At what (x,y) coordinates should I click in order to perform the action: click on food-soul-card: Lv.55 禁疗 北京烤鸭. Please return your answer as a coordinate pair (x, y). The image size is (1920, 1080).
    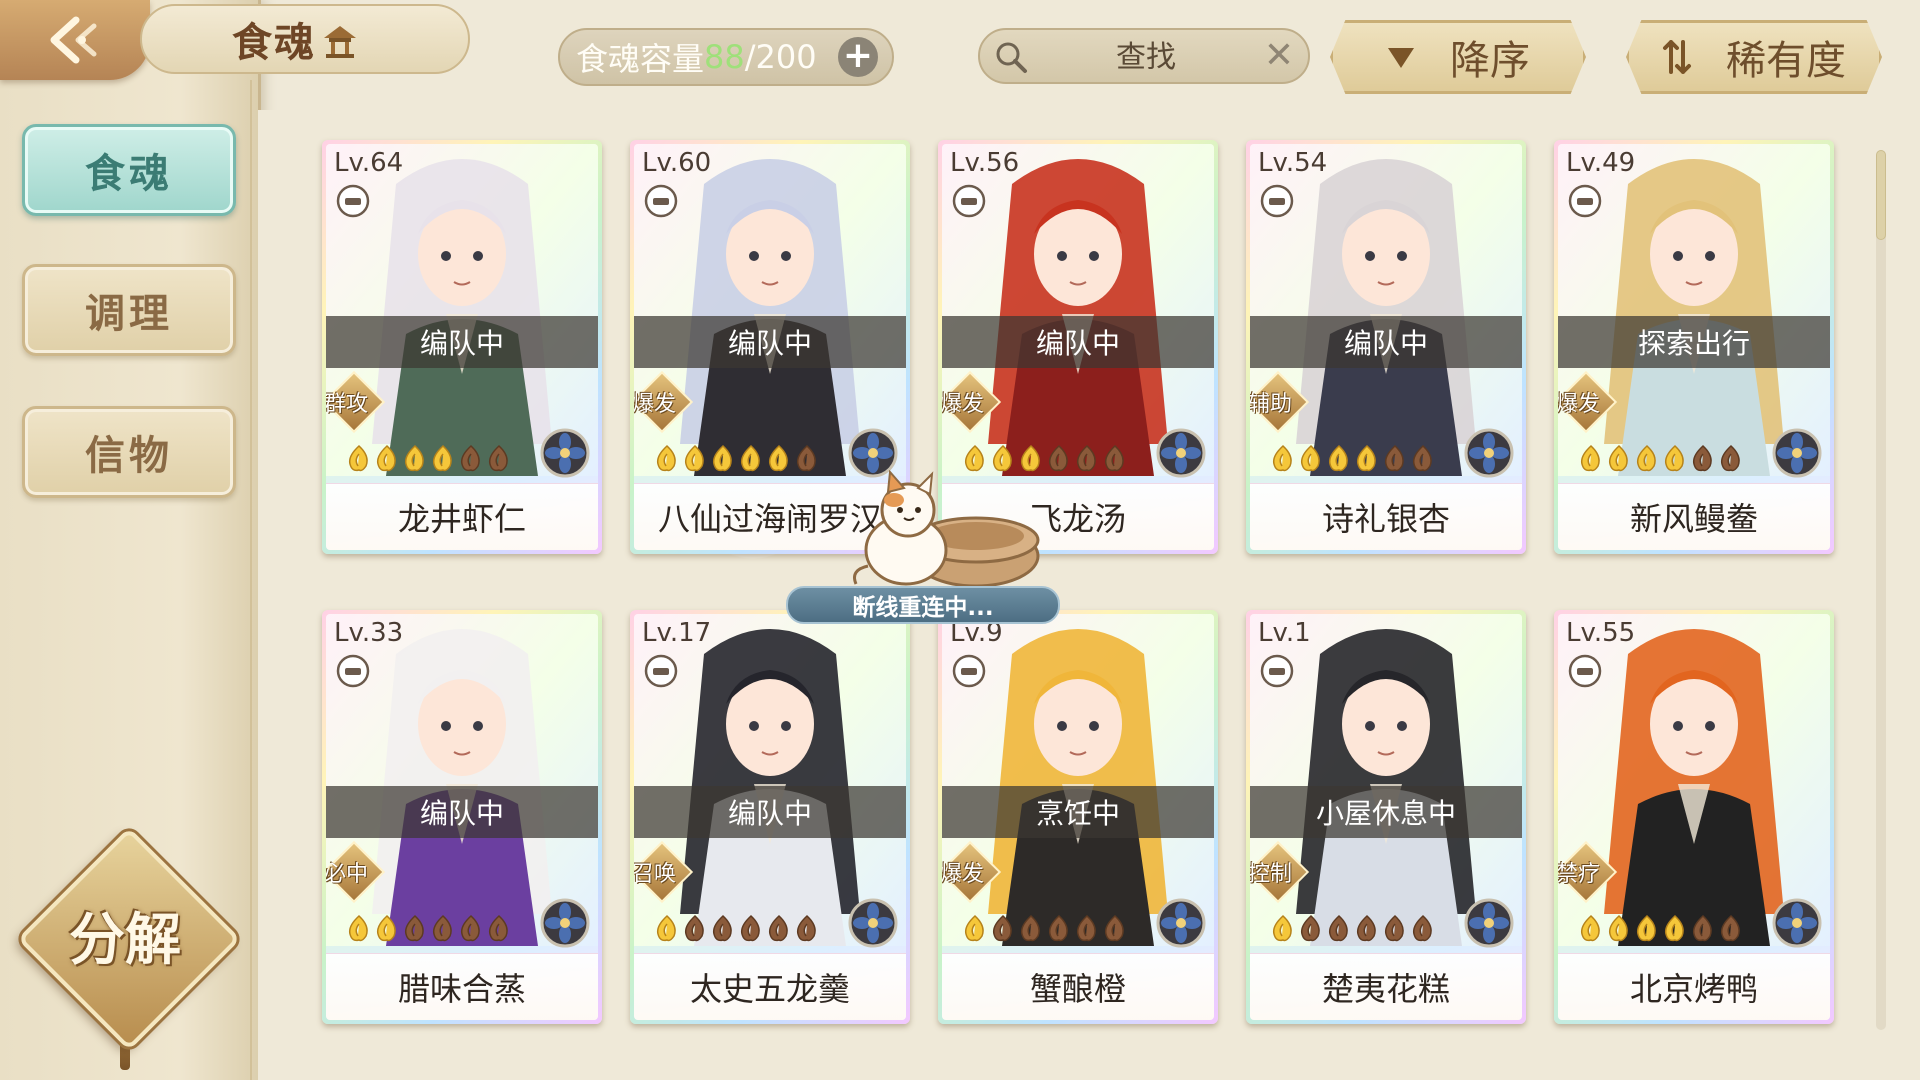
    Looking at the image, I should click on (1694, 817).